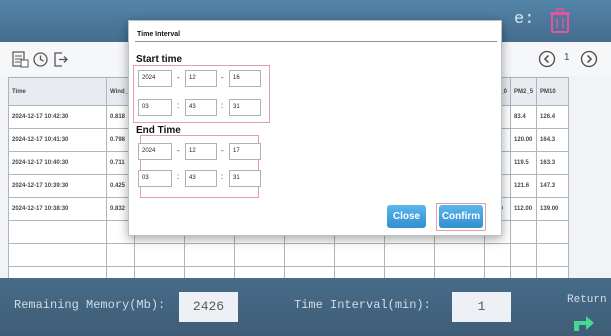 Image resolution: width=611 pixels, height=336 pixels. I want to click on end-year-field: 2024, so click(155, 151).